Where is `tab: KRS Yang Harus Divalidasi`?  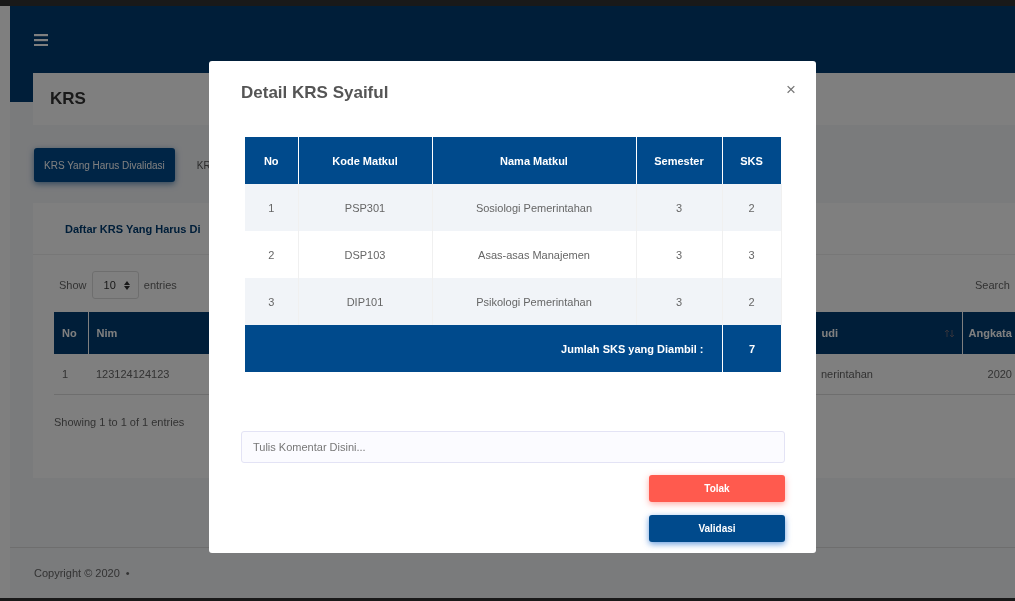 tab: KRS Yang Harus Divalidasi is located at coordinates (104, 165).